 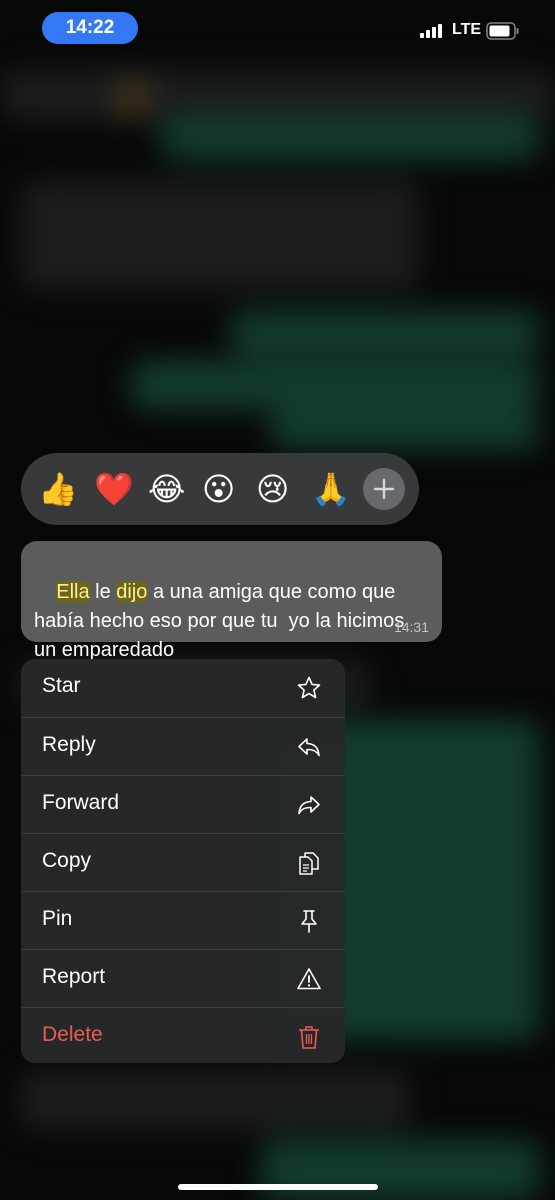 I want to click on signal-icon, so click(x=431, y=31).